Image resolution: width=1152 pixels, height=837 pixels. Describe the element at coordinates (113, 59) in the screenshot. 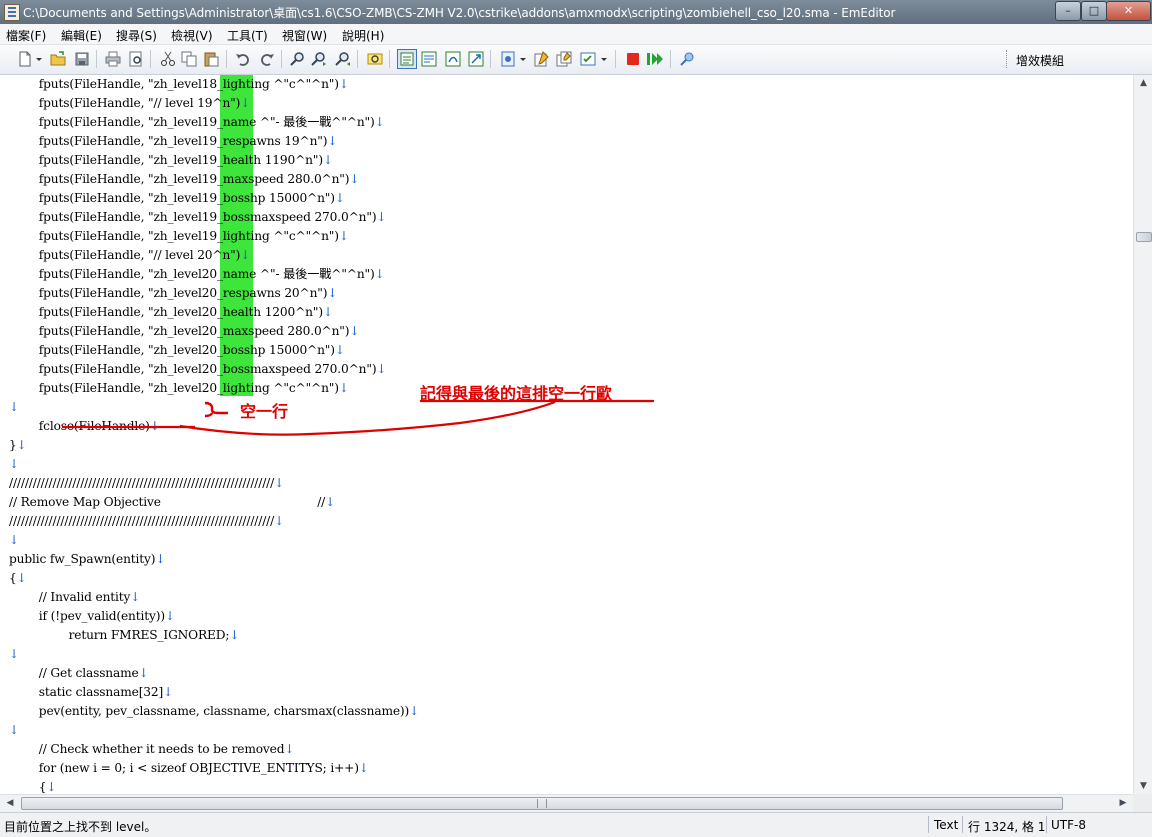

I see `print-icon` at that location.